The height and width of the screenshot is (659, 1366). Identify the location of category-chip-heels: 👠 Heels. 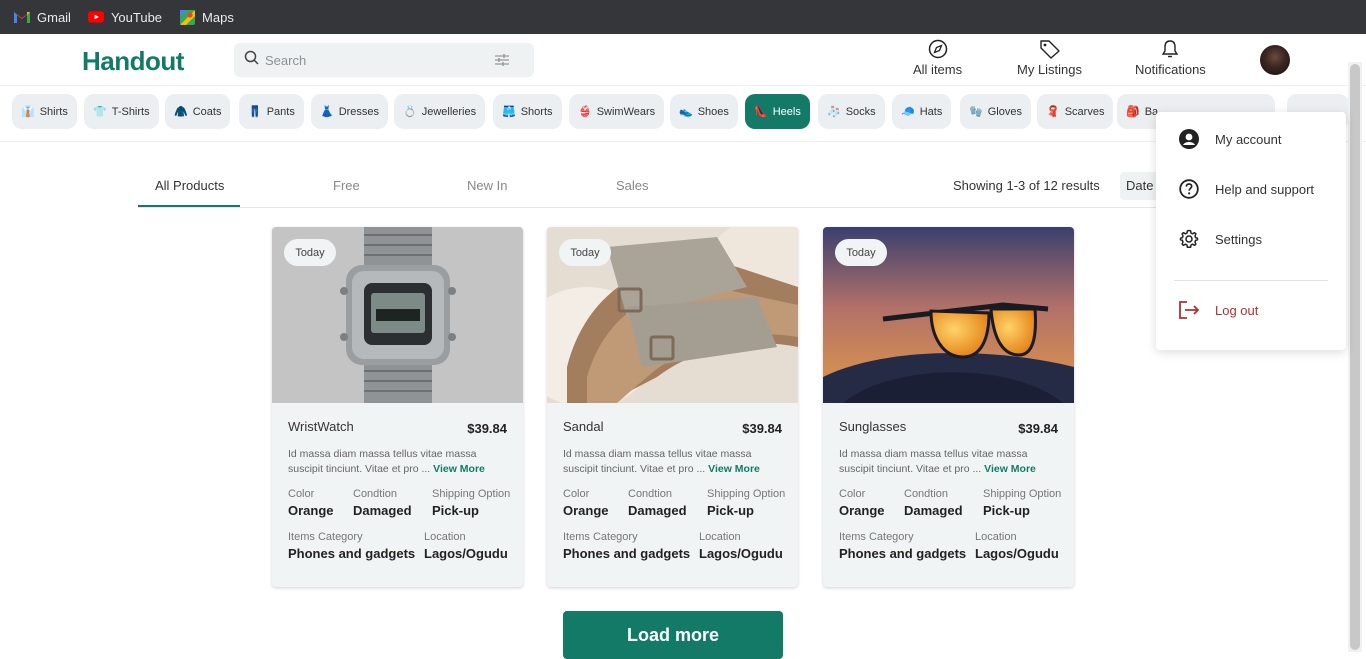
(777, 111).